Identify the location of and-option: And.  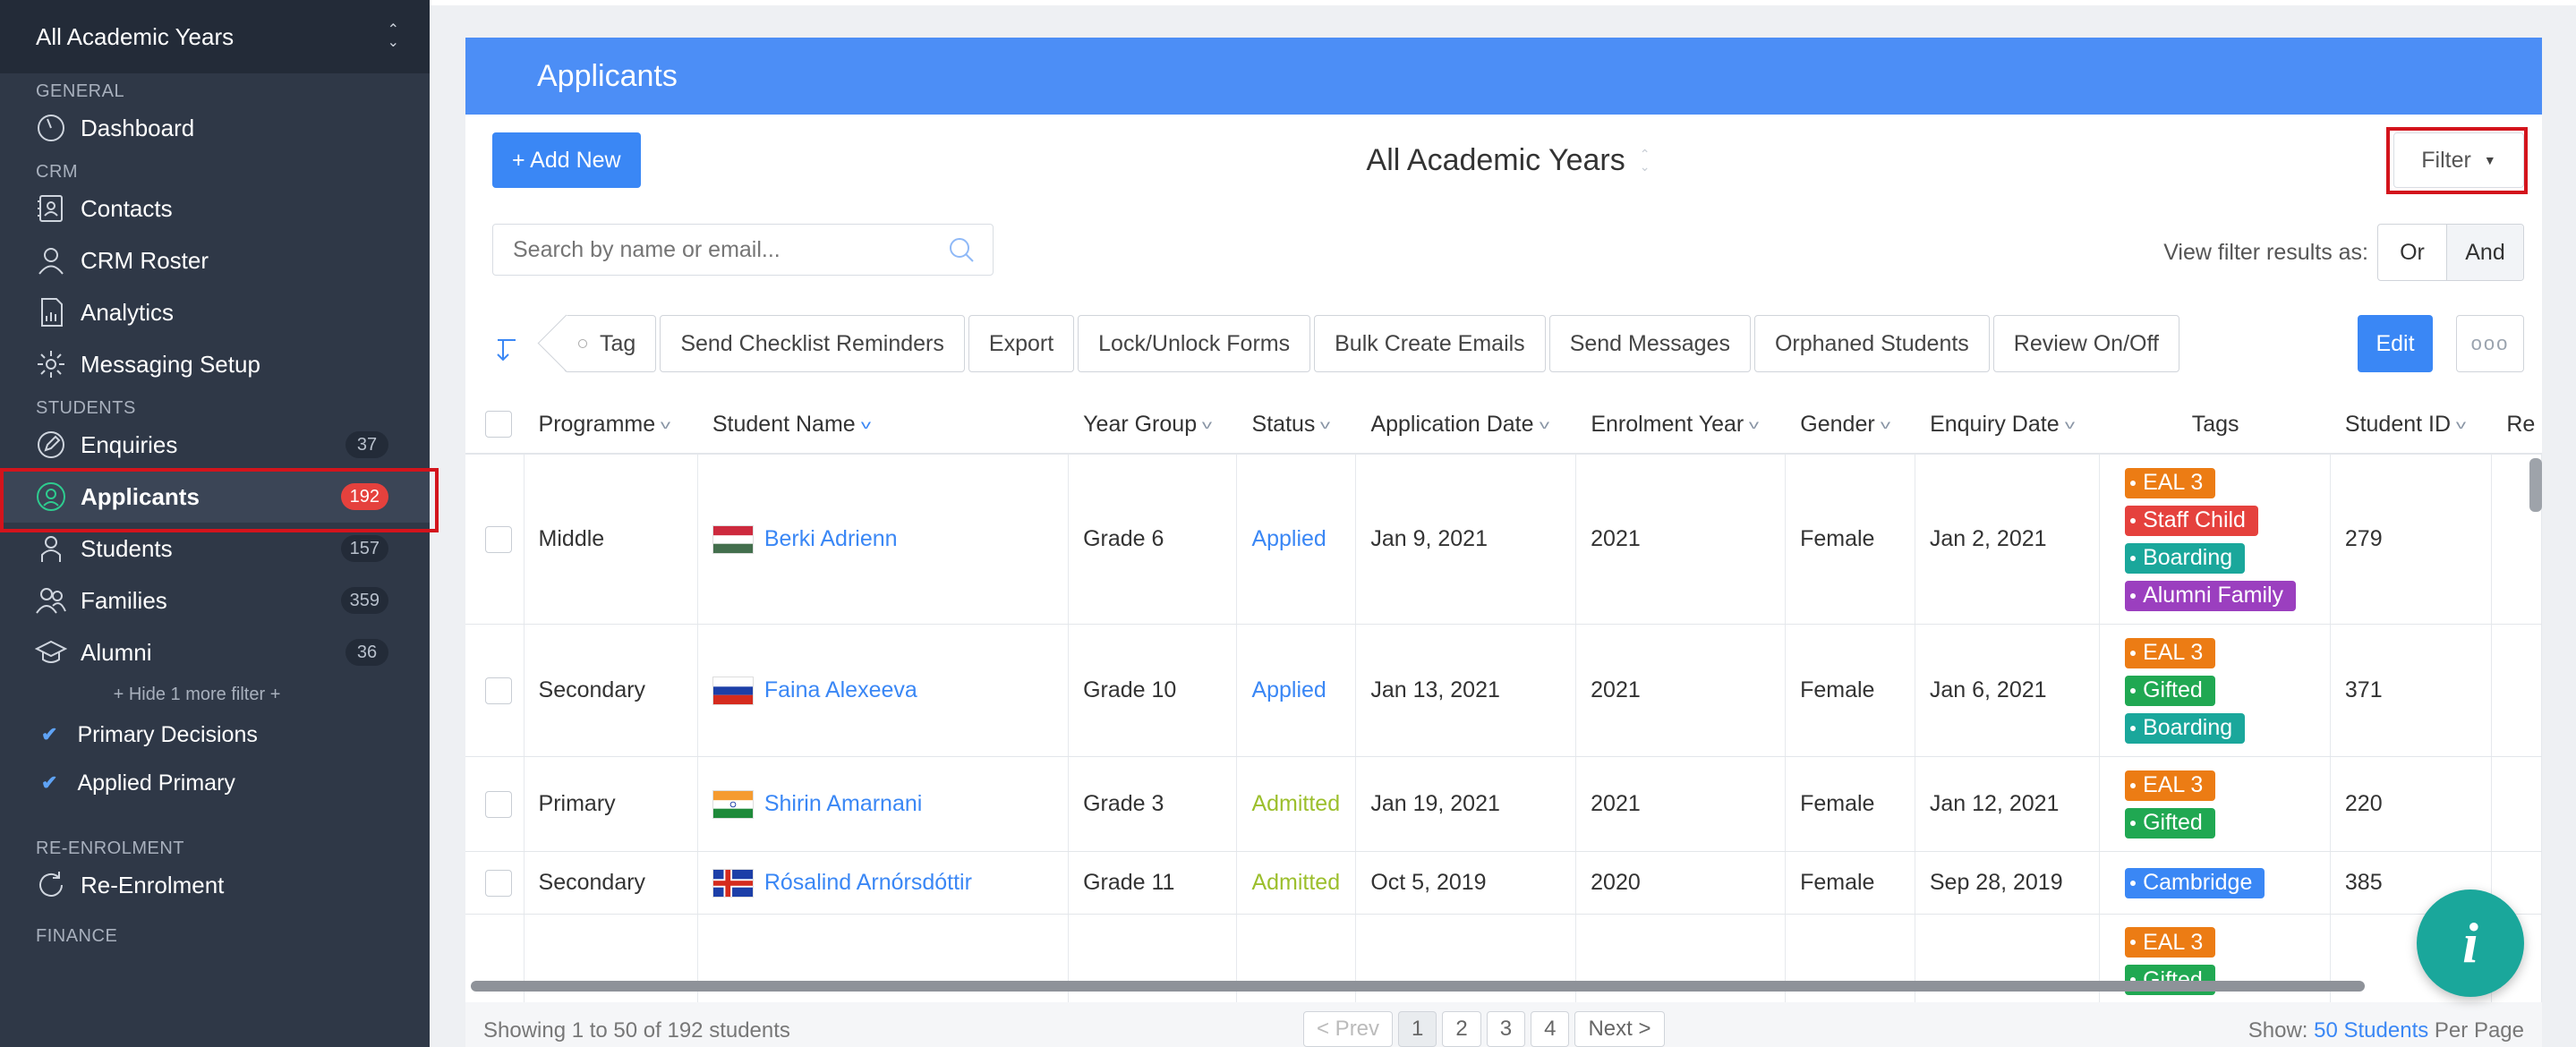
(2484, 252).